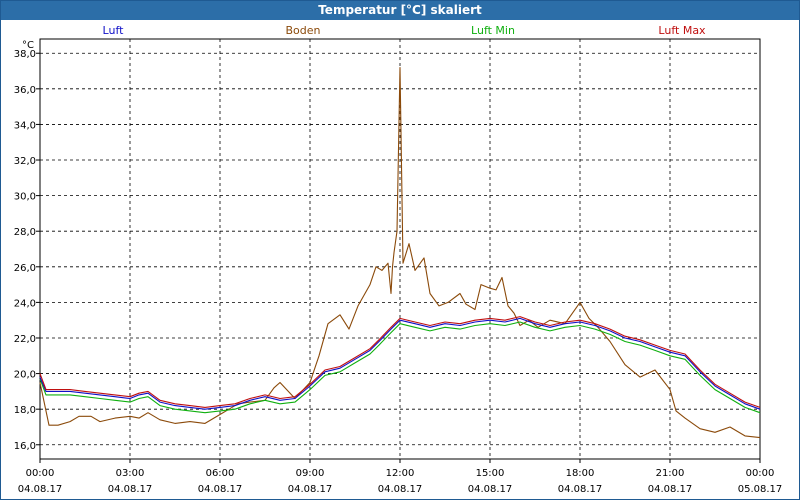 Image resolution: width=800 pixels, height=500 pixels. What do you see at coordinates (130, 473) in the screenshot?
I see `x-tick-time: 03:00` at bounding box center [130, 473].